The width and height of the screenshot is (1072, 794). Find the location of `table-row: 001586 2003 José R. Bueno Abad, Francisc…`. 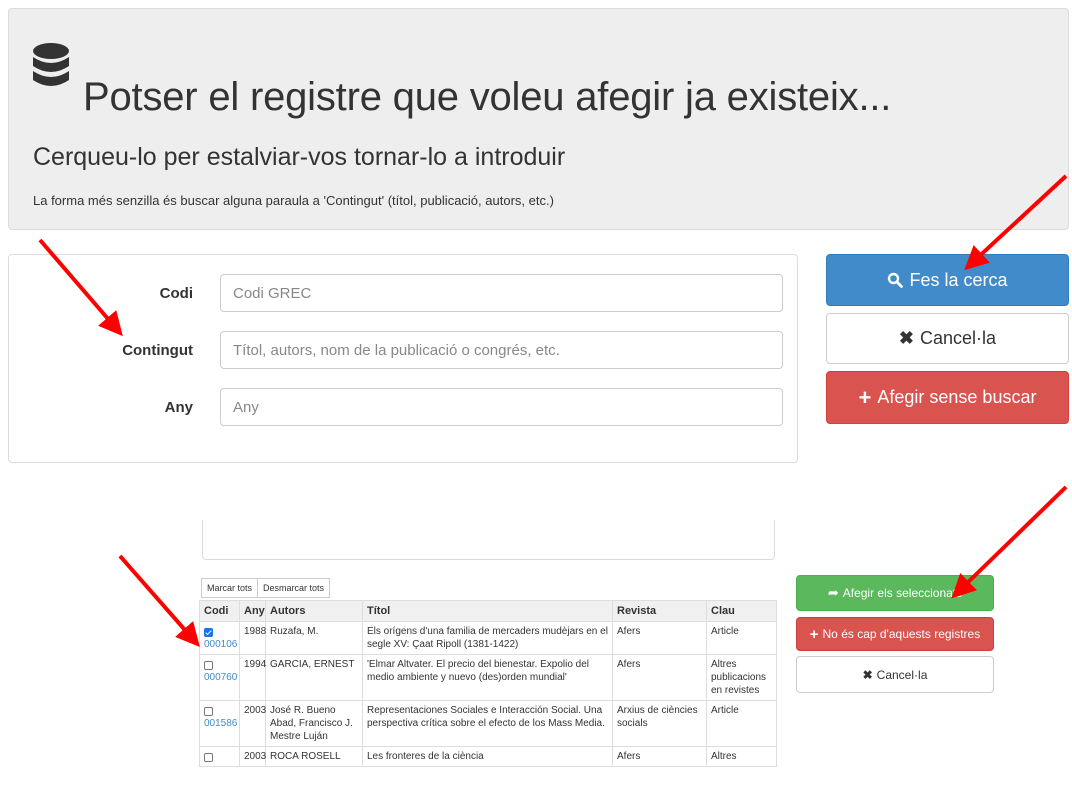

table-row: 001586 2003 José R. Bueno Abad, Francisc… is located at coordinates (488, 723).